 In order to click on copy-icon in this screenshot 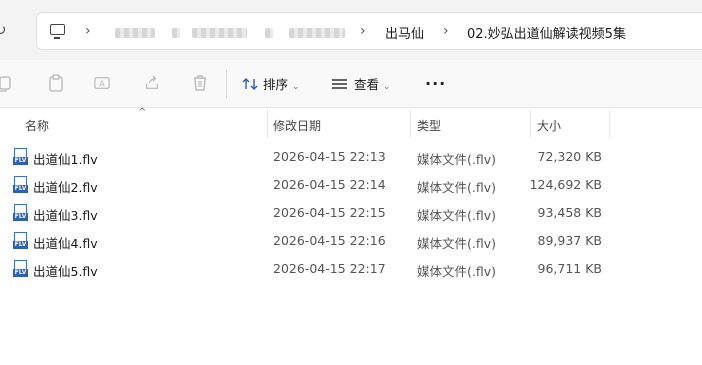, I will do `click(6, 83)`.